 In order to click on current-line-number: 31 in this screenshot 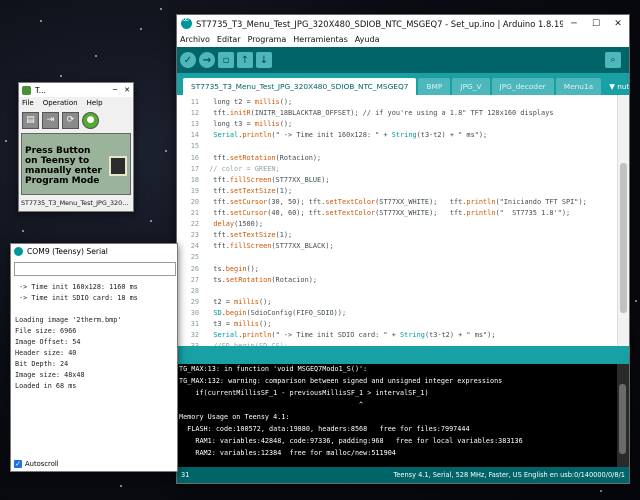, I will do `click(185, 475)`.